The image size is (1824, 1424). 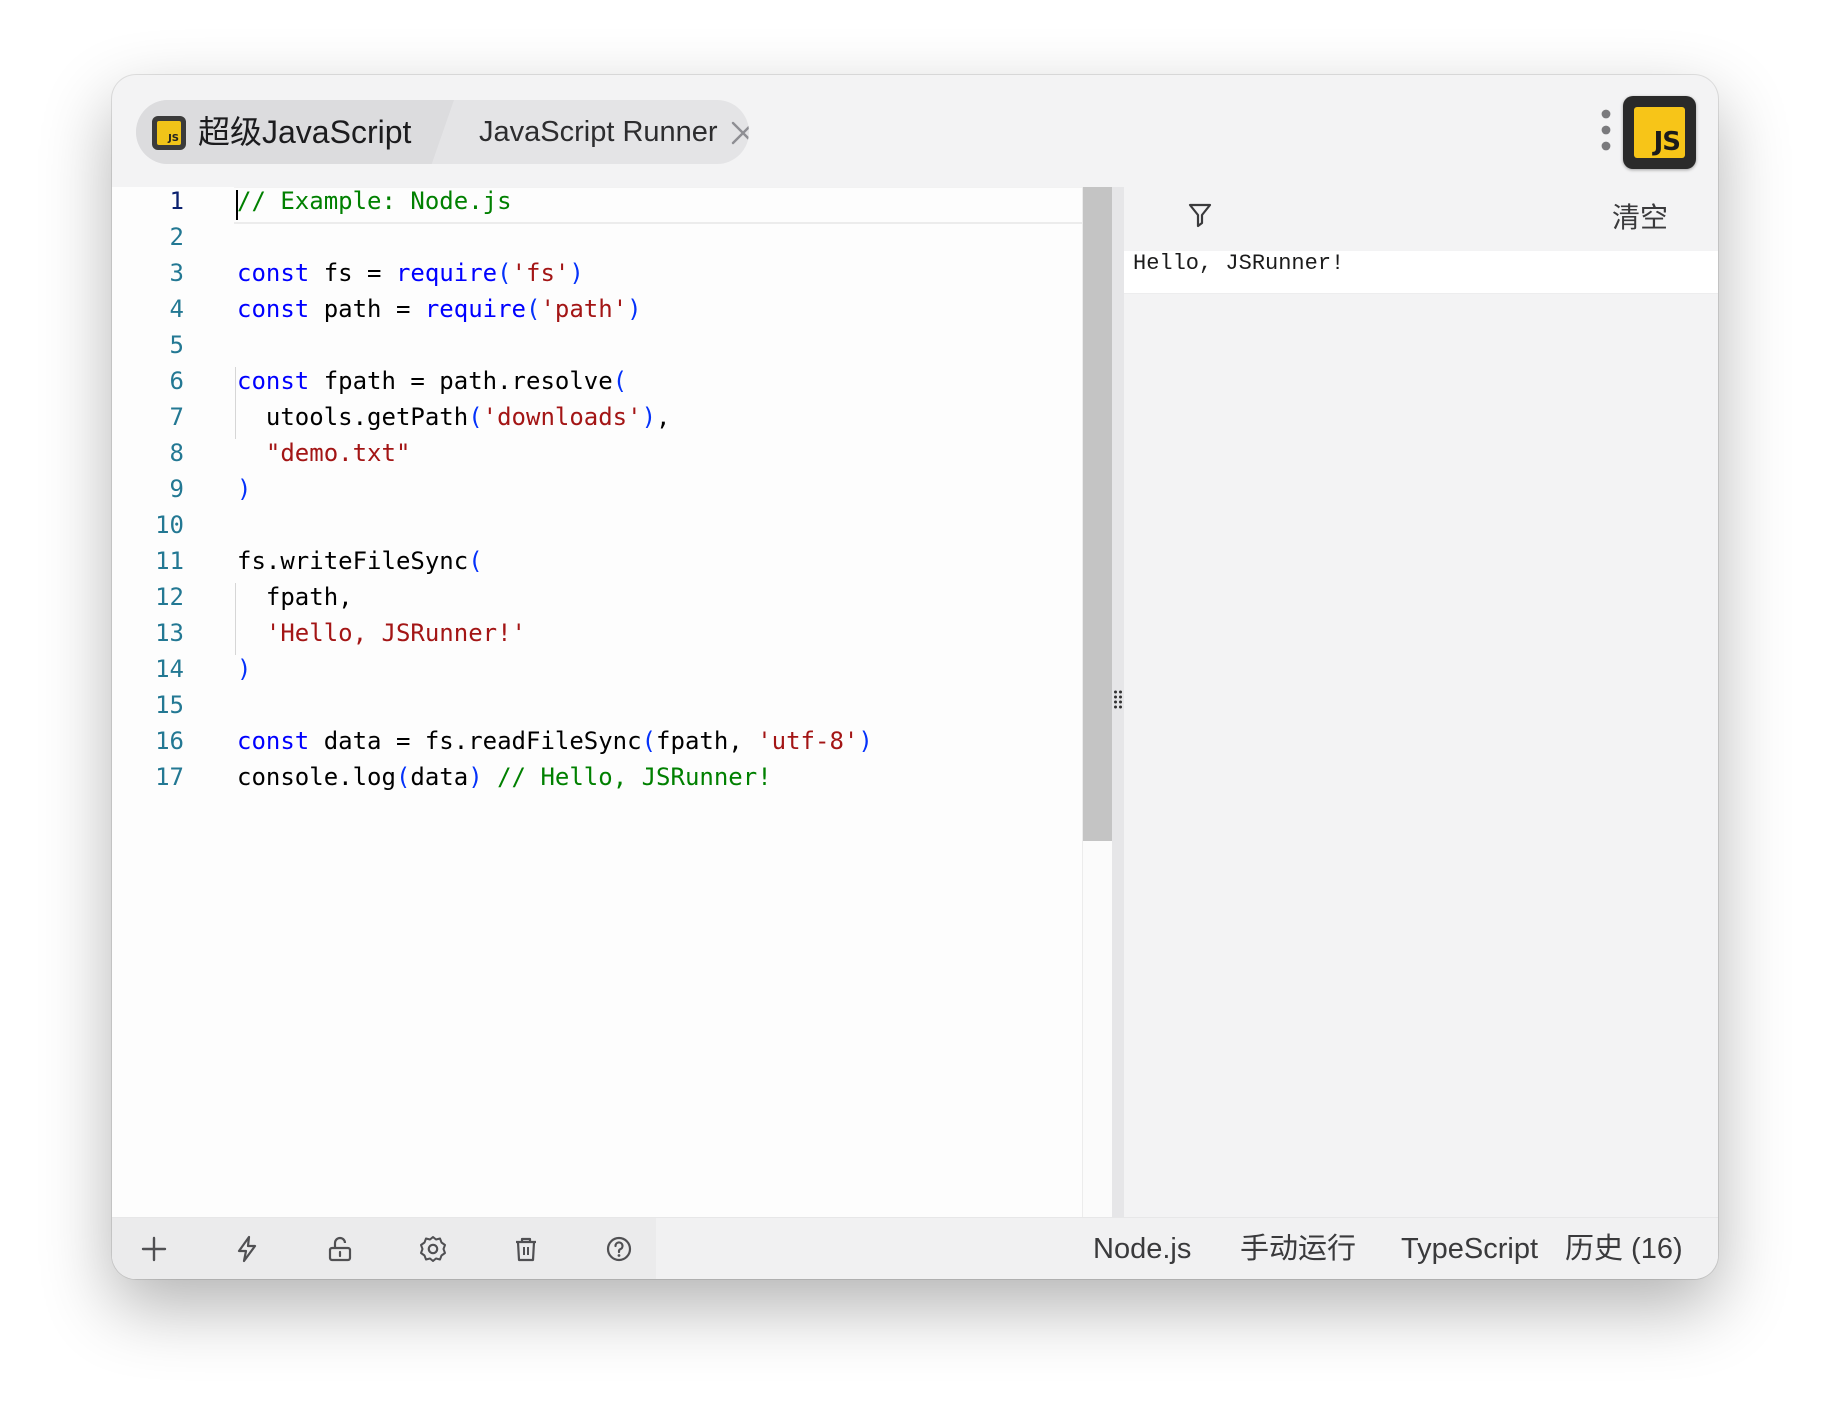 I want to click on more-vertical-icon, so click(x=1606, y=130).